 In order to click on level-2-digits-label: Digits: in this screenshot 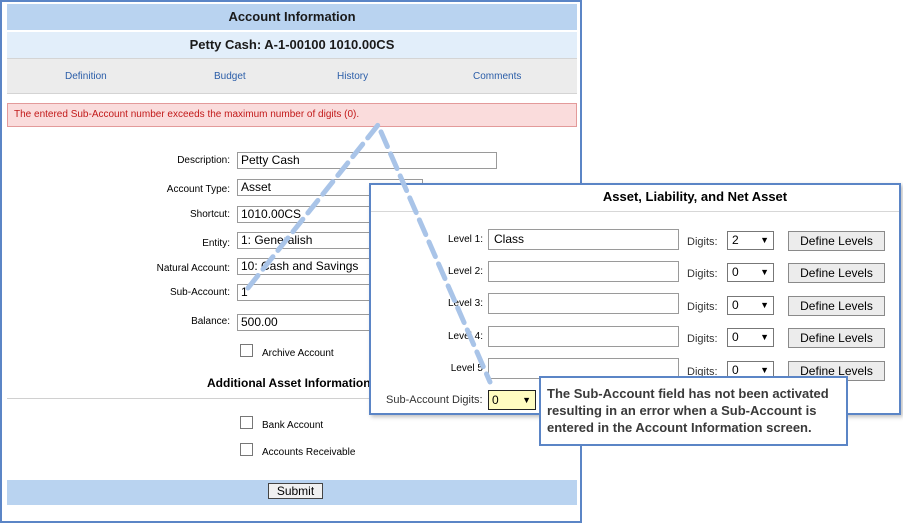, I will do `click(702, 274)`.